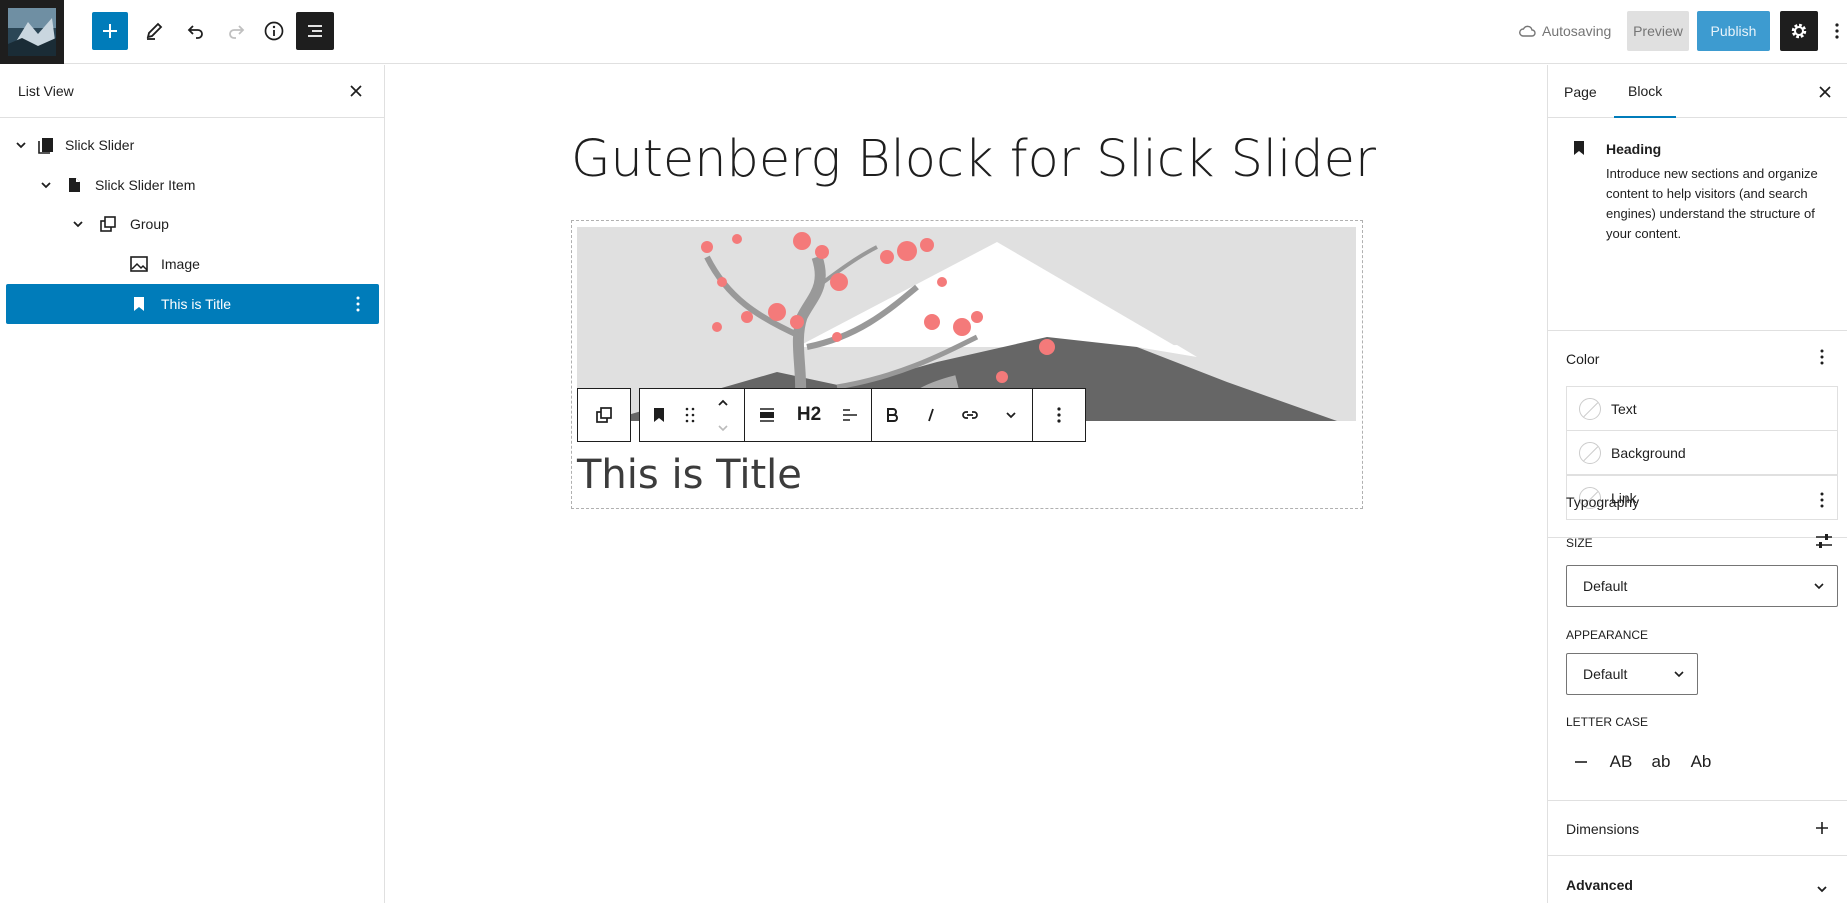  I want to click on info-icon, so click(274, 31).